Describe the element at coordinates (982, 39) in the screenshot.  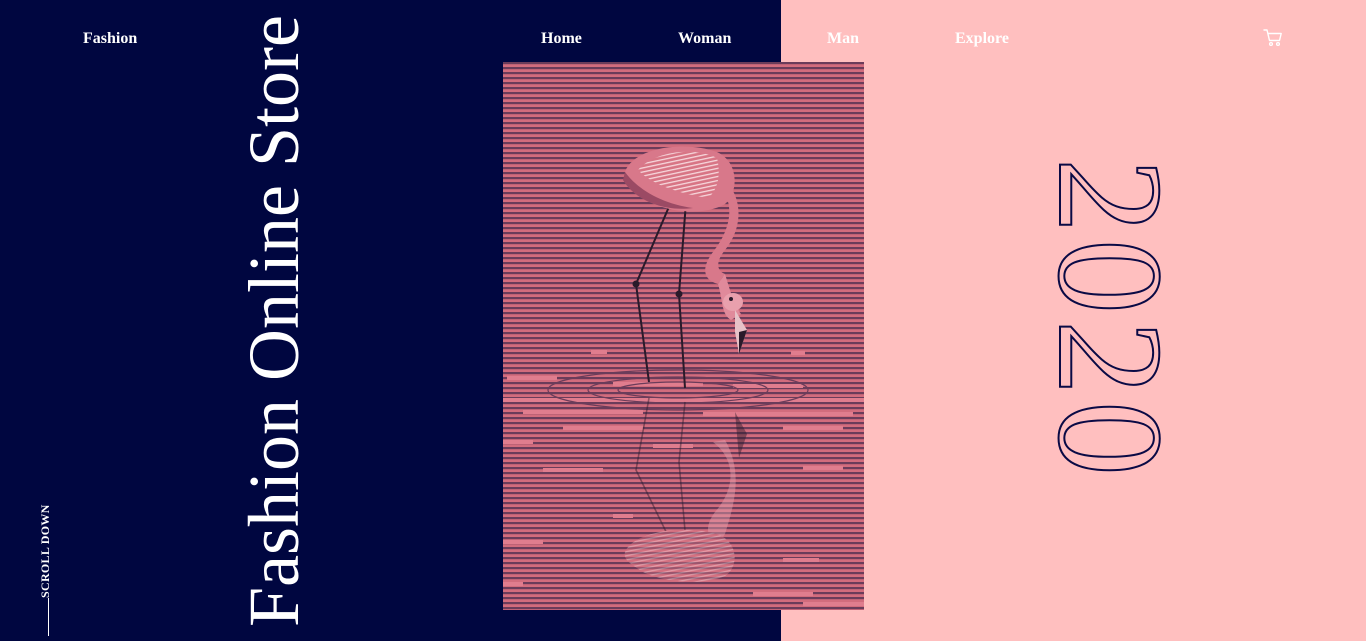
I see `nav-explore: Explore` at that location.